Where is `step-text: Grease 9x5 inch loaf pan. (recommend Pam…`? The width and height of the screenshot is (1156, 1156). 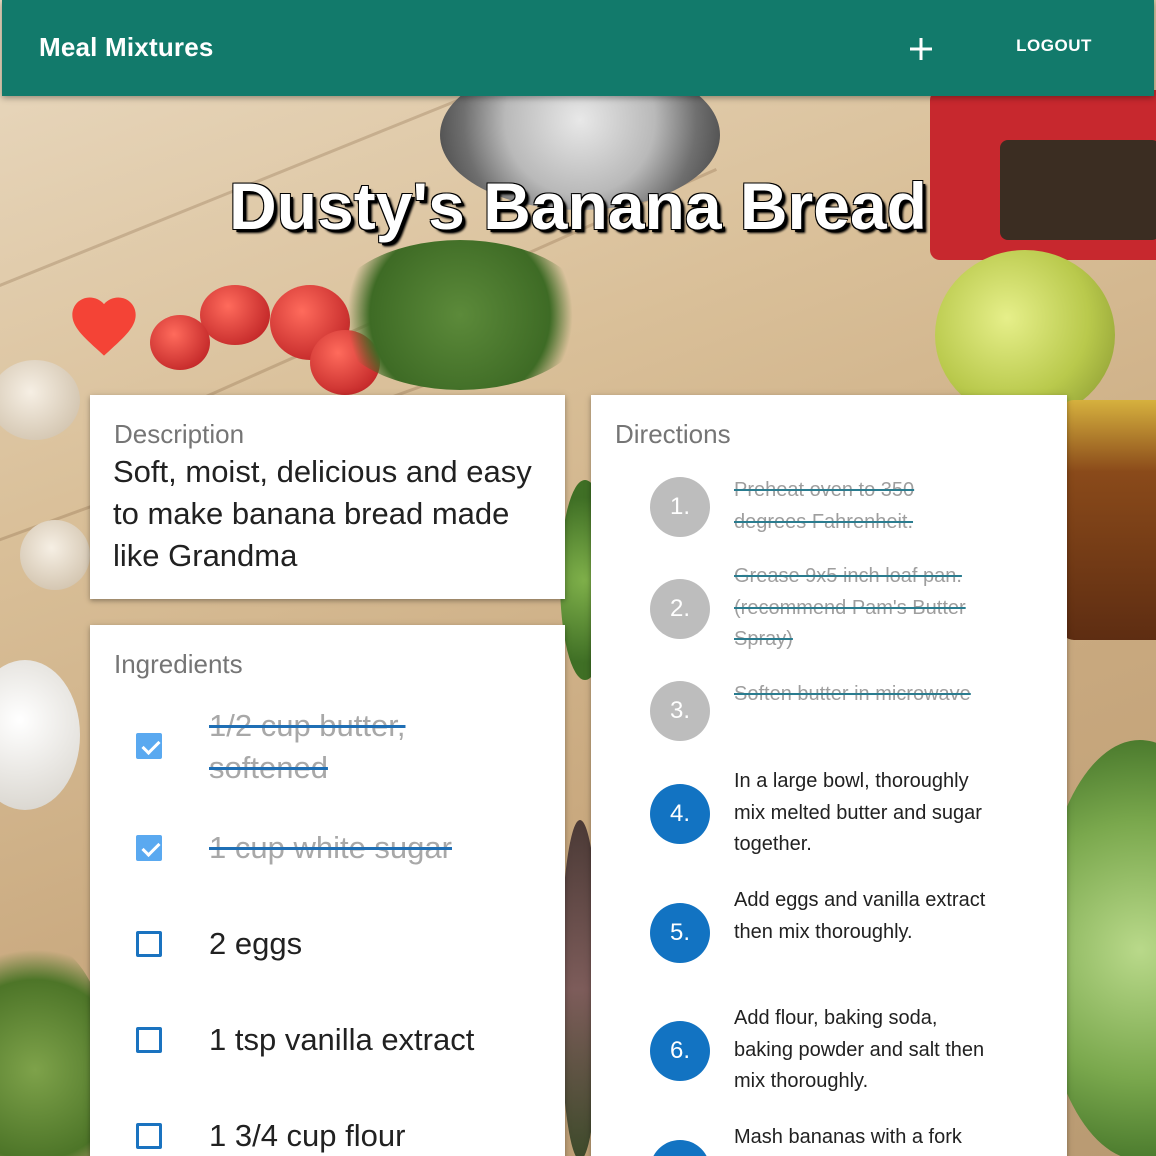
step-text: Grease 9x5 inch loaf pan. (recommend Pam… is located at coordinates (850, 607).